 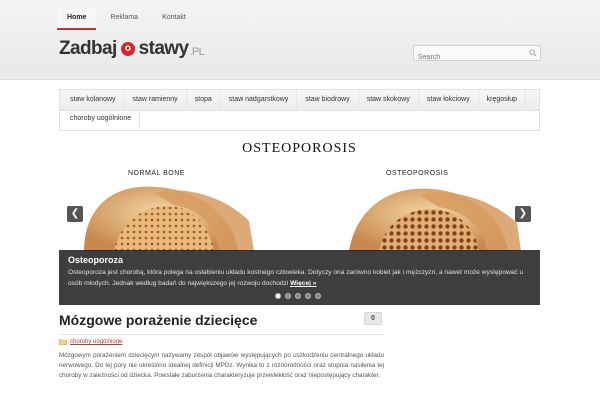 What do you see at coordinates (96, 342) in the screenshot?
I see `post-category-link: choroby uogólnione` at bounding box center [96, 342].